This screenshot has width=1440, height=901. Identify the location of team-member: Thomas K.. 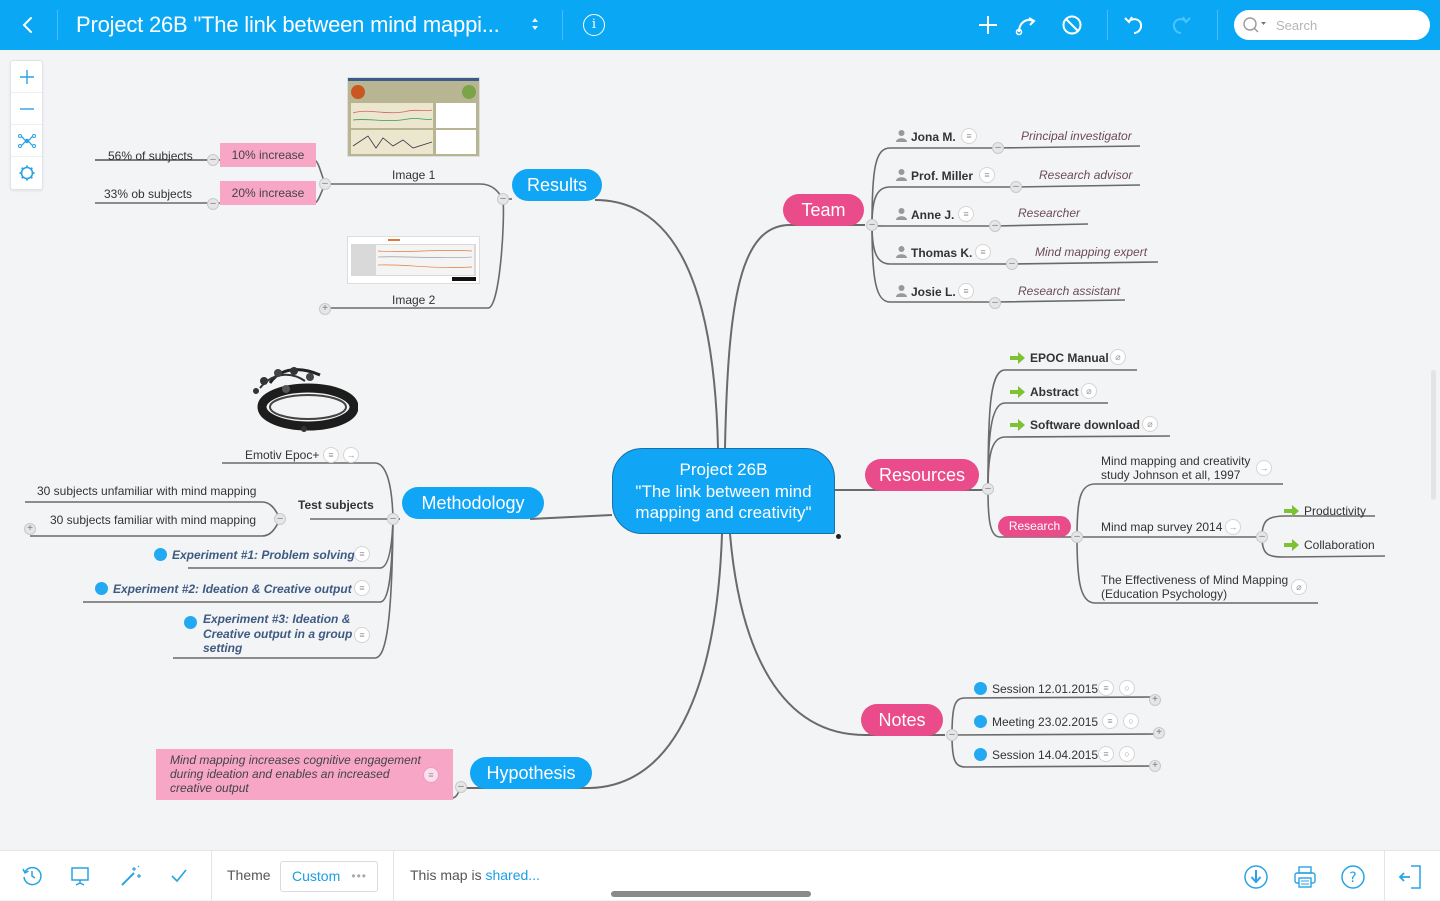
(933, 253).